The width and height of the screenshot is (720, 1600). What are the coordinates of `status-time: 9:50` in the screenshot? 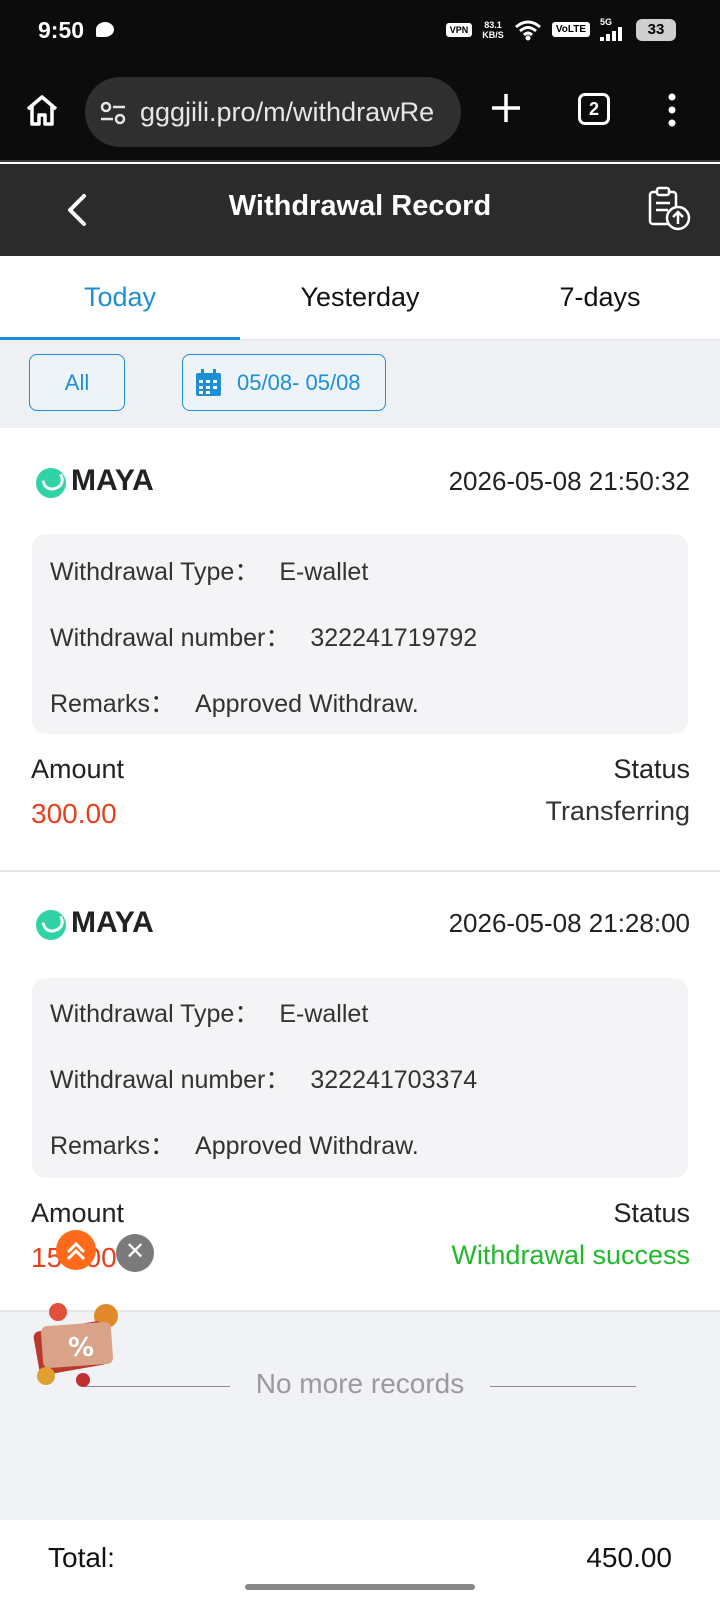 It's located at (61, 30).